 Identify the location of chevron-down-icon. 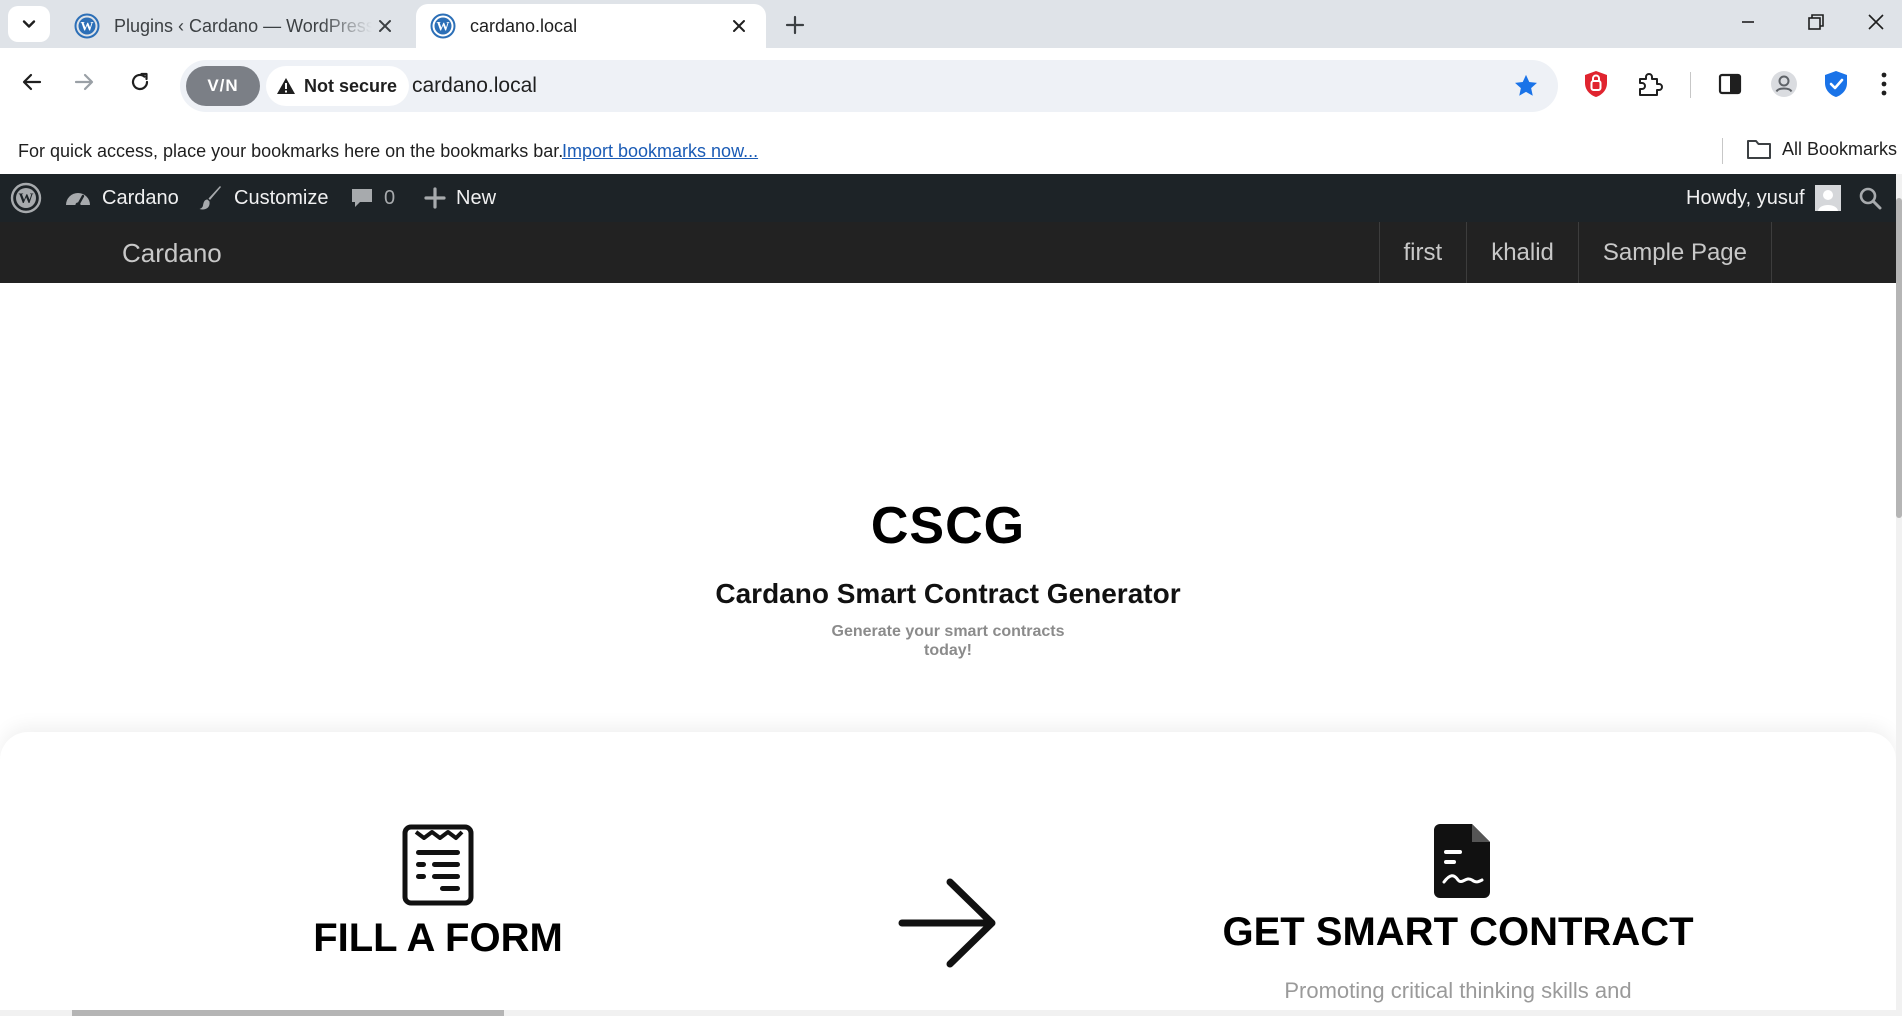
(29, 24).